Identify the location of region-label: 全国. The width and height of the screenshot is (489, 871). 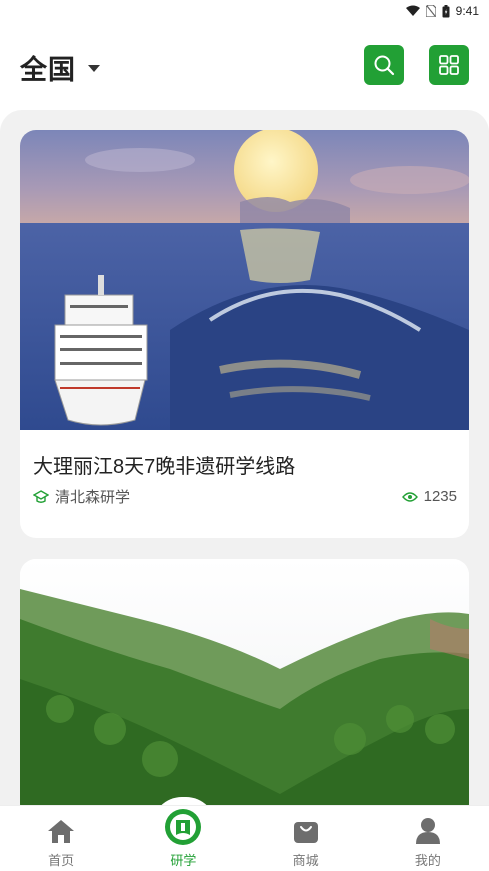
(48, 70).